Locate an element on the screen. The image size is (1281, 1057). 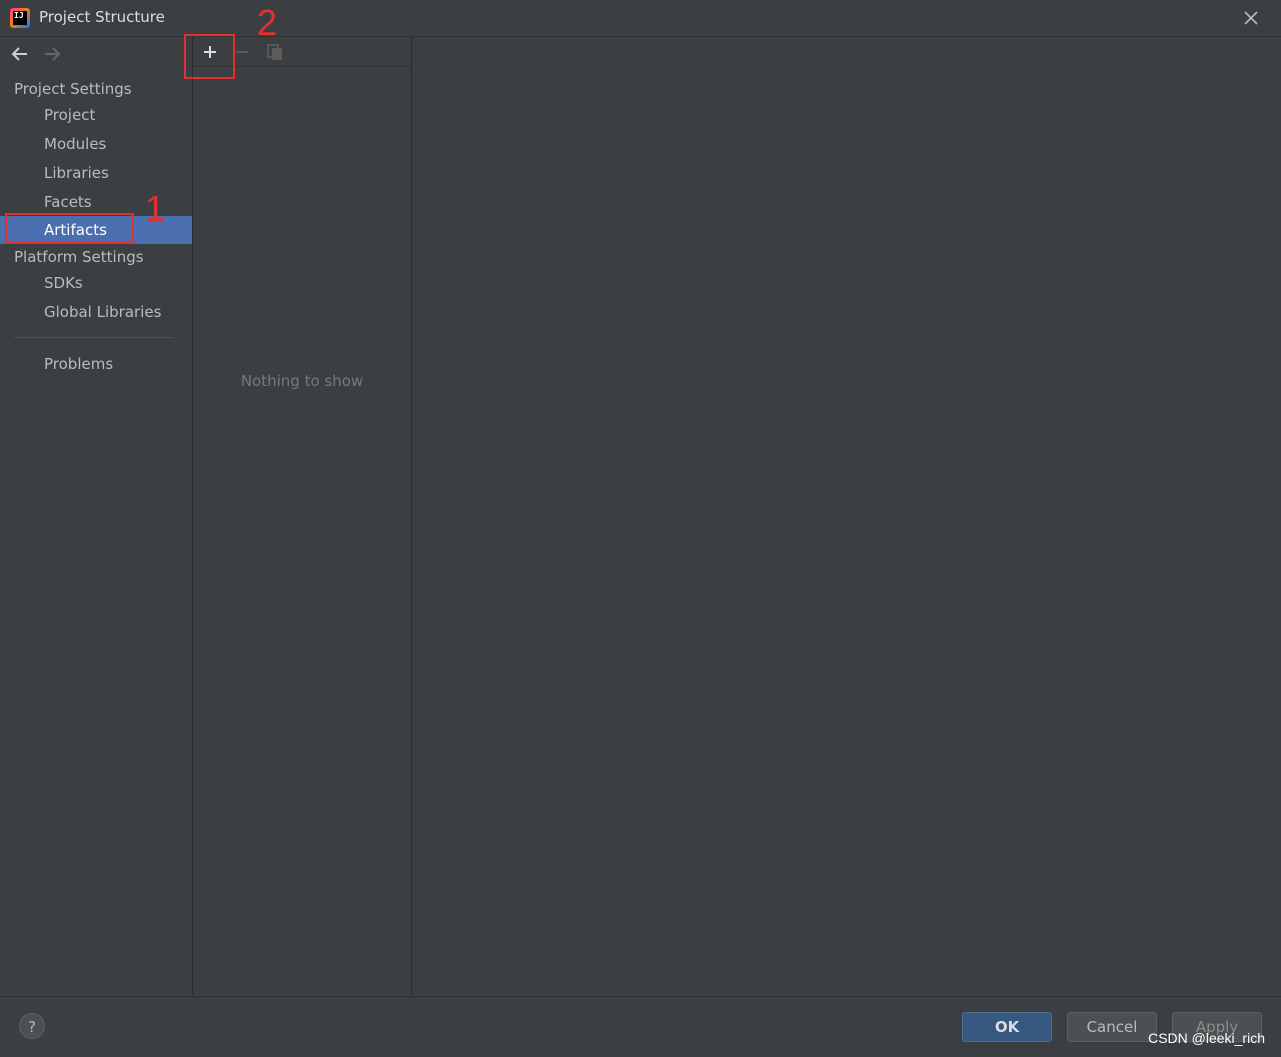
dialog-footer: ? OK Cancel Apply is located at coordinates (640, 1026).